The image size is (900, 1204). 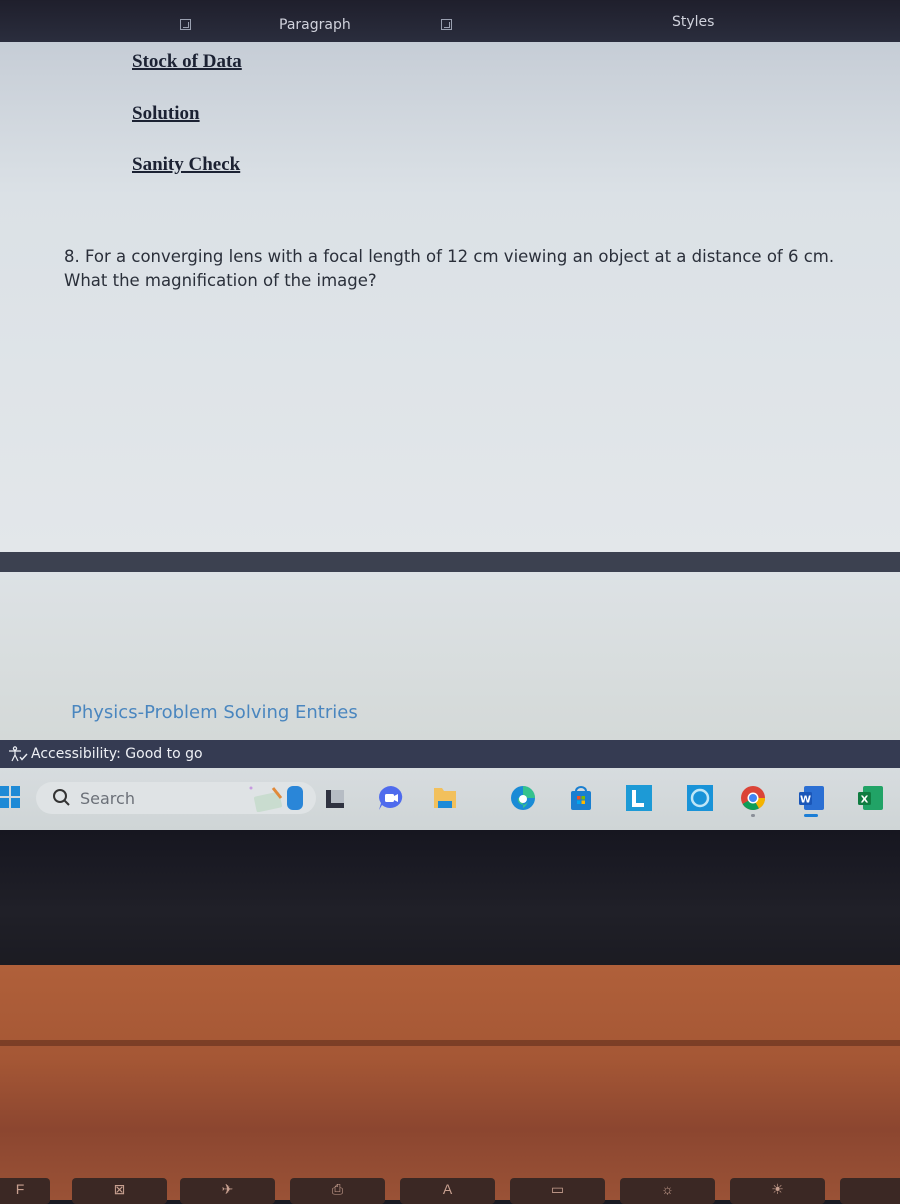 I want to click on taskbar: Search W X, so click(x=450, y=799).